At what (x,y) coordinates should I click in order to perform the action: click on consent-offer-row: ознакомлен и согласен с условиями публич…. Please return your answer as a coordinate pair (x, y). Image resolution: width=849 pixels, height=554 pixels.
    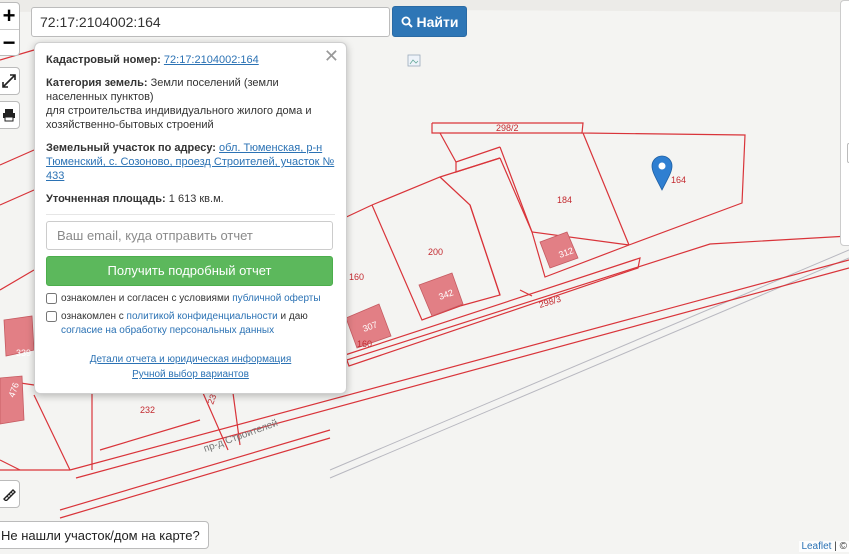
    Looking at the image, I should click on (190, 299).